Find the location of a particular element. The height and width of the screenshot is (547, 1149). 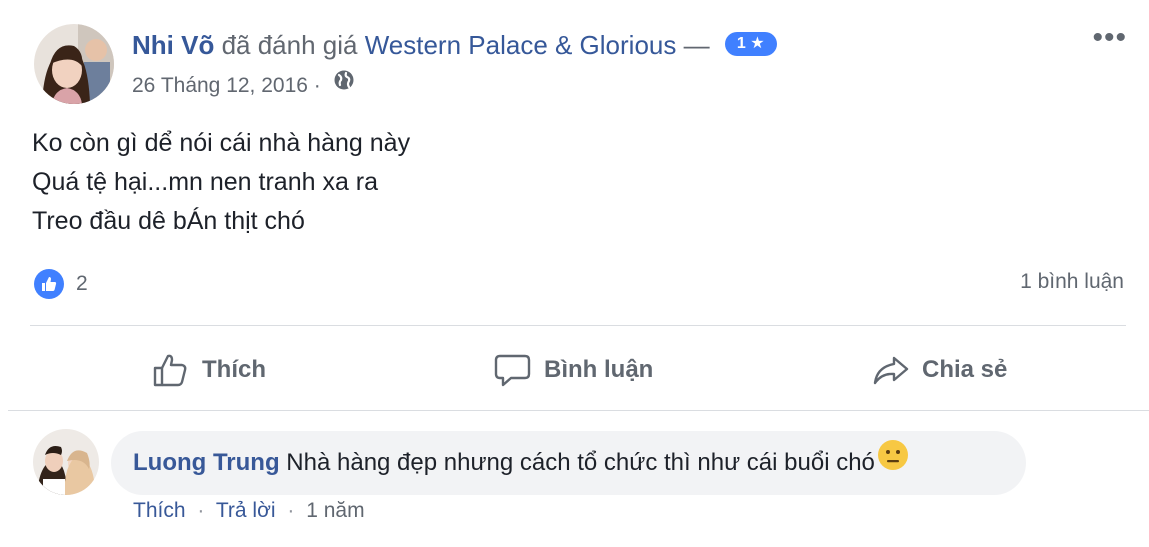

neutral-face-emoji-icon is located at coordinates (893, 460).